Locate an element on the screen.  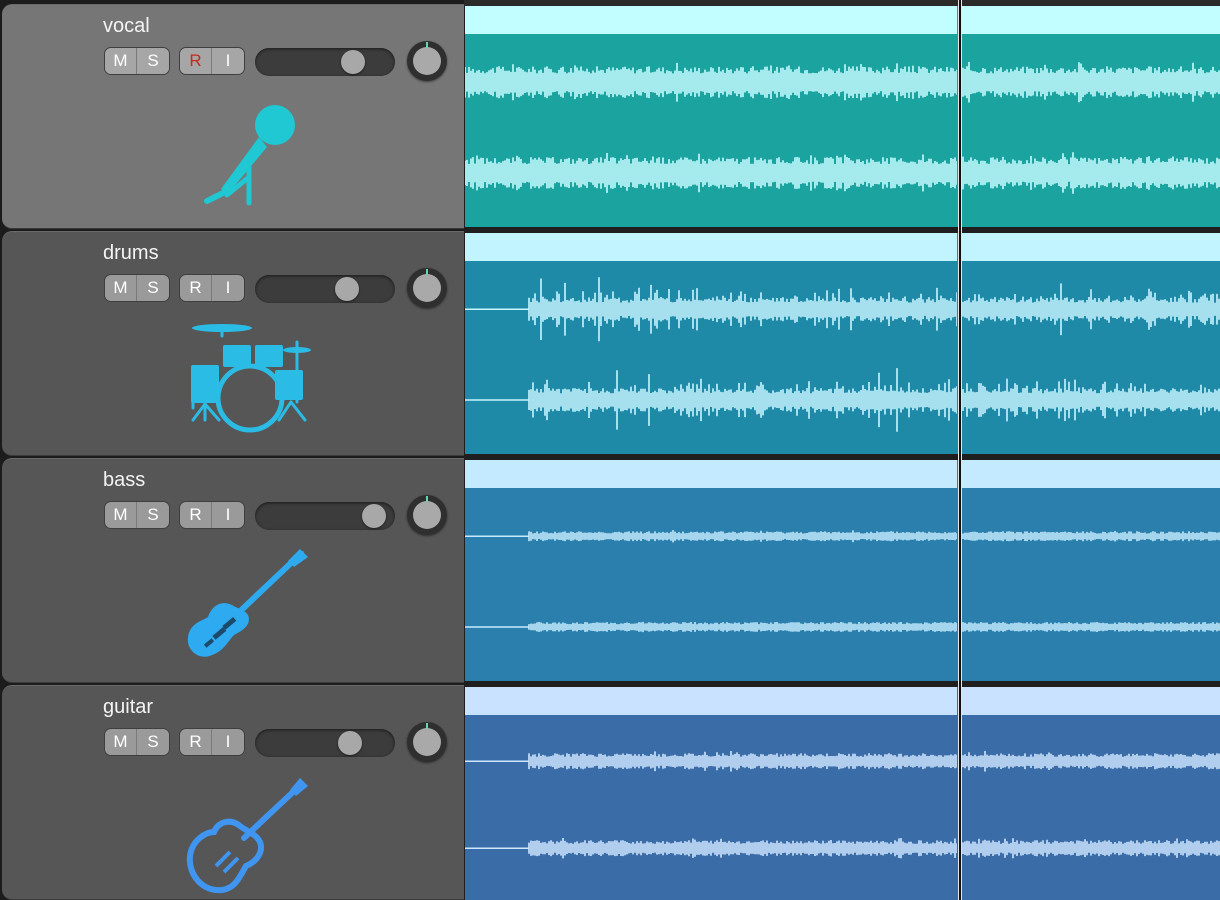
track-header-drums: drums M S R I is located at coordinates (233, 343).